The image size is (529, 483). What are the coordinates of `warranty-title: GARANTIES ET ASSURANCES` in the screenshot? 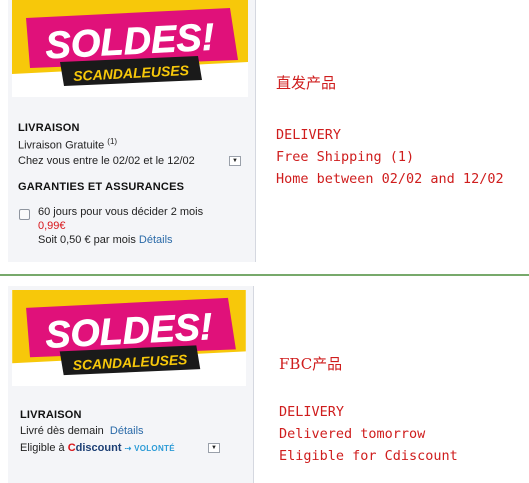 It's located at (101, 187).